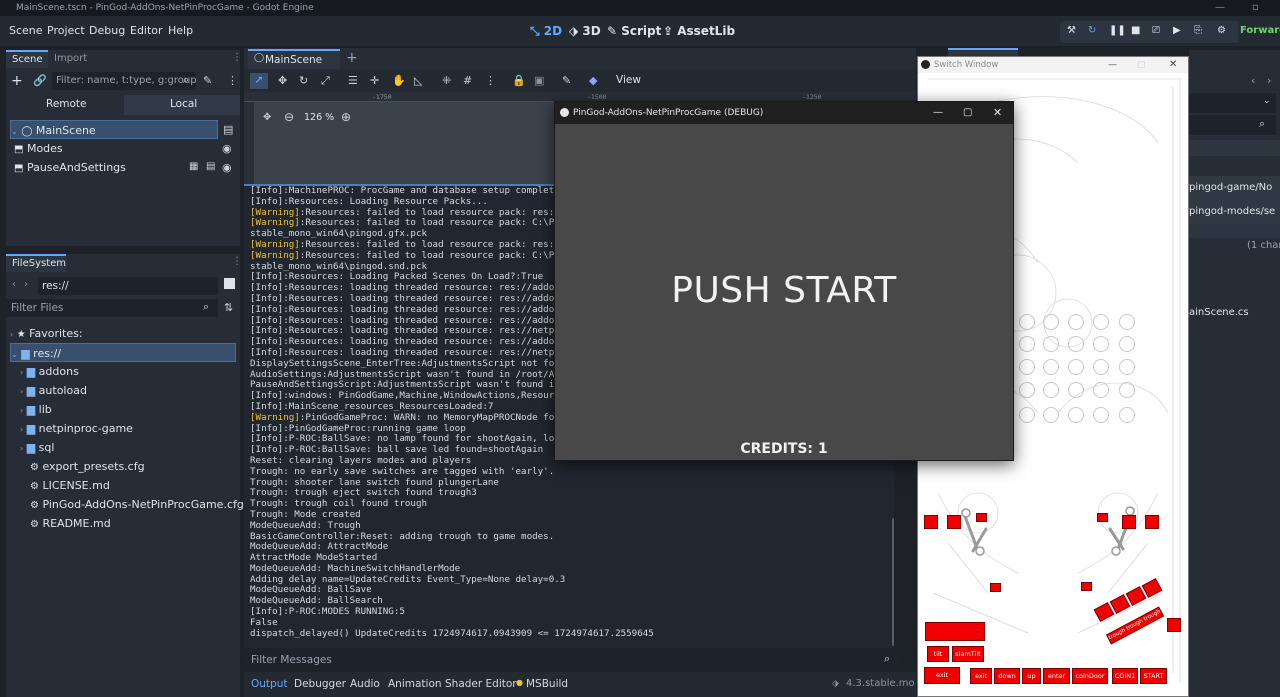 This screenshot has height=697, width=1280. What do you see at coordinates (207, 80) in the screenshot?
I see `attach-script-icon: ✎` at bounding box center [207, 80].